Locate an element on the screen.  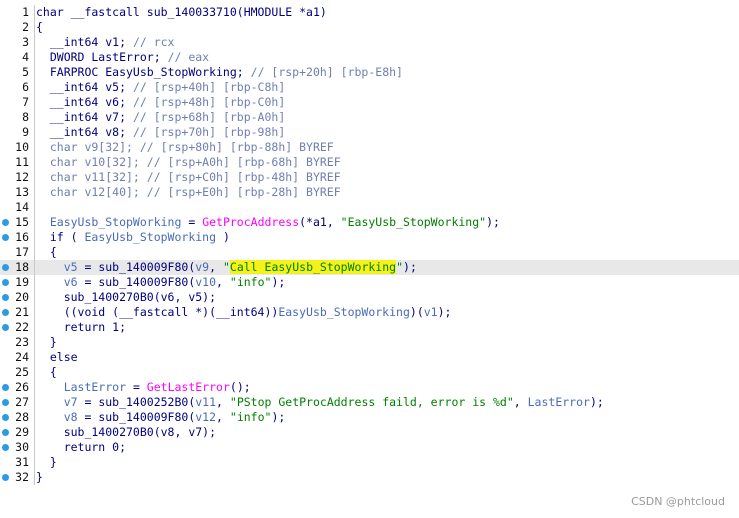
code-token: char v9[32]; is located at coordinates (88, 147).